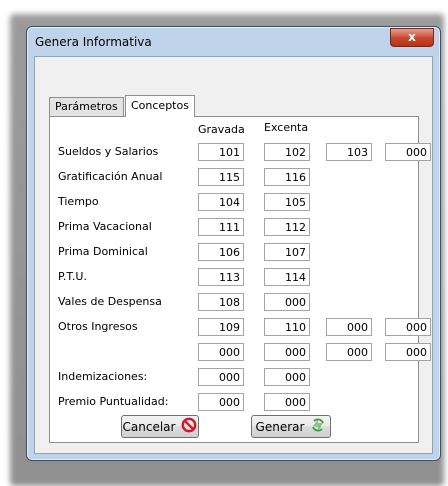  I want to click on gravada-field-premio-puntualidad: 000, so click(221, 402).